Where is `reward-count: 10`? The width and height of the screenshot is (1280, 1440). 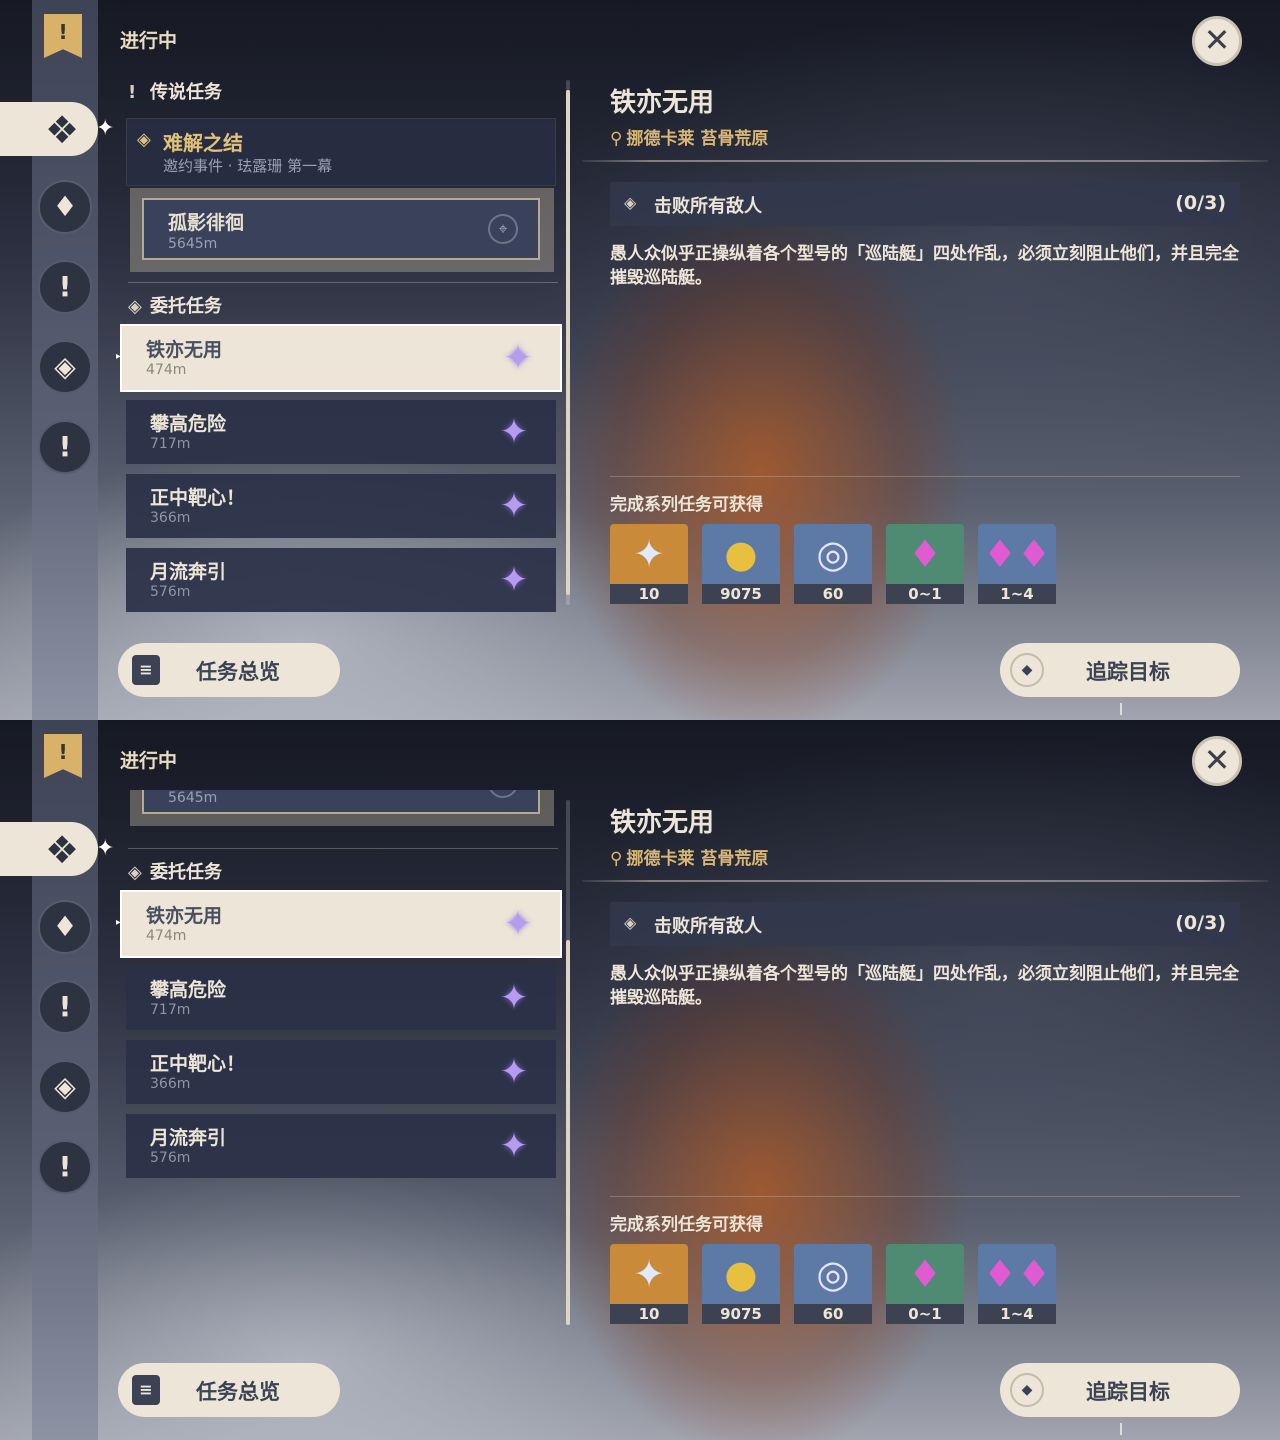 reward-count: 10 is located at coordinates (649, 1314).